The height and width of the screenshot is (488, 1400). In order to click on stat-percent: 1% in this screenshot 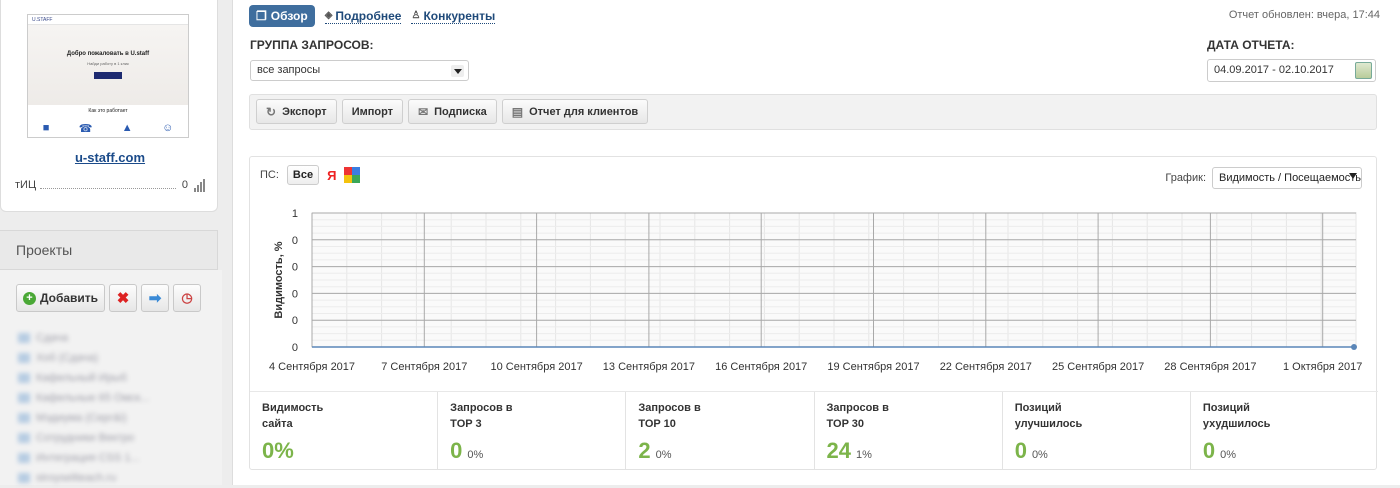, I will do `click(864, 455)`.